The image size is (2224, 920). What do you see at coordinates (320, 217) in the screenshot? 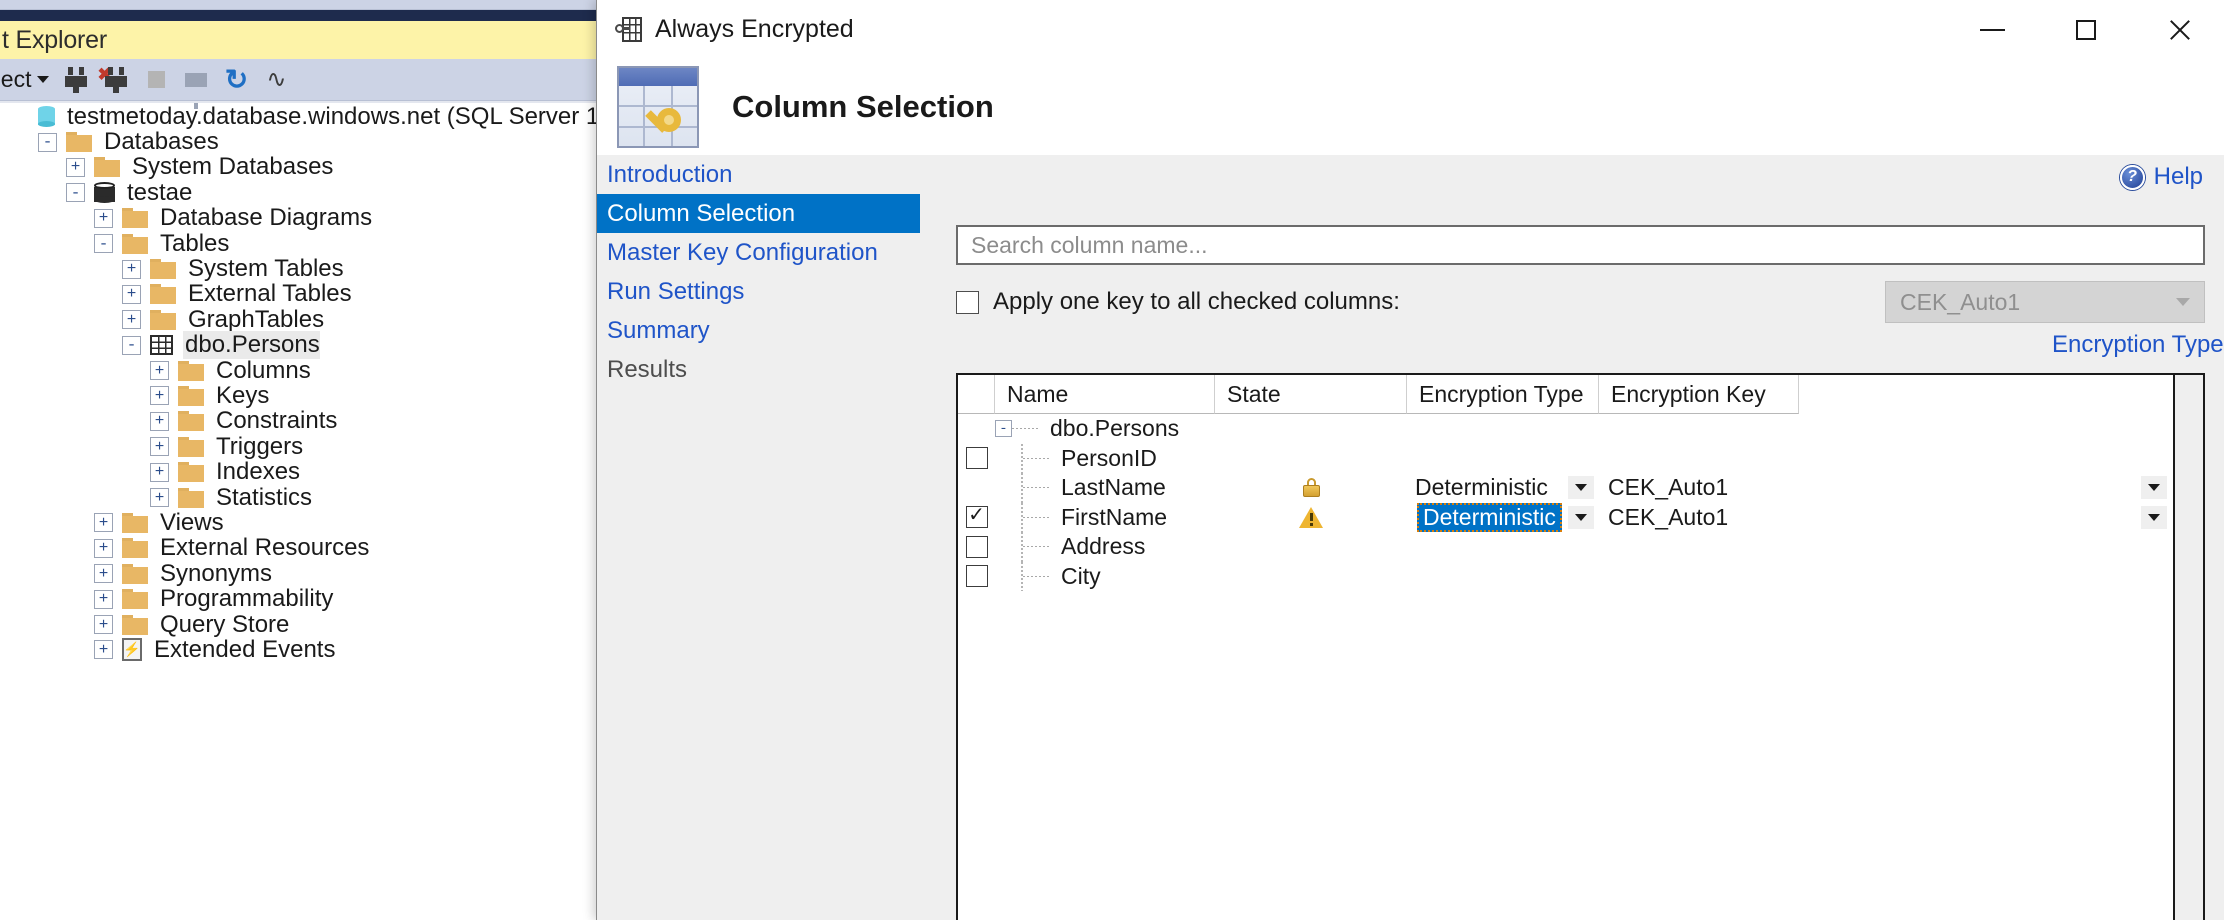
I see `tree-item: + Database Diagrams` at bounding box center [320, 217].